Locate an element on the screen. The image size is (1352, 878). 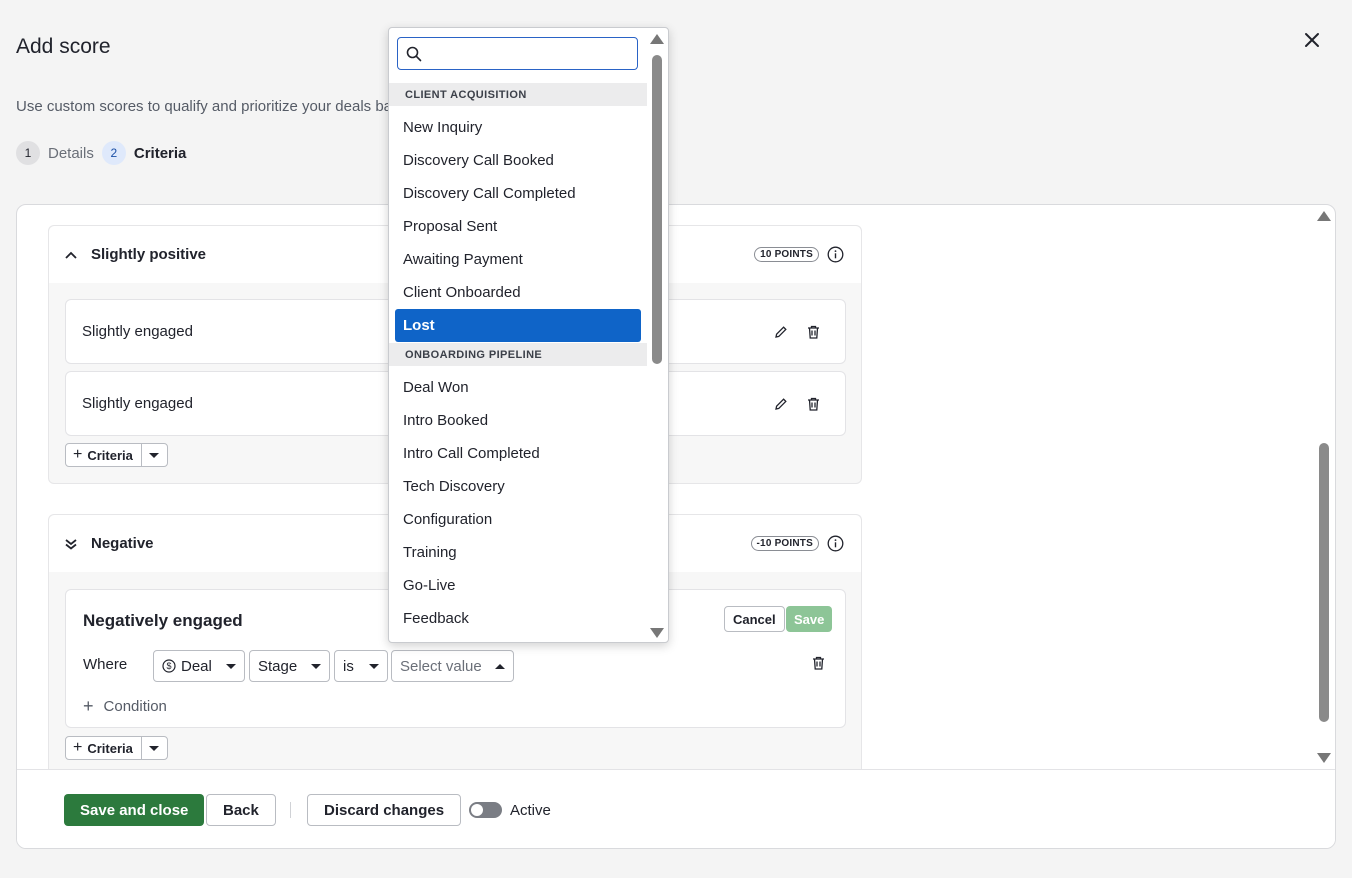
operator-select-value: is is located at coordinates (348, 666).